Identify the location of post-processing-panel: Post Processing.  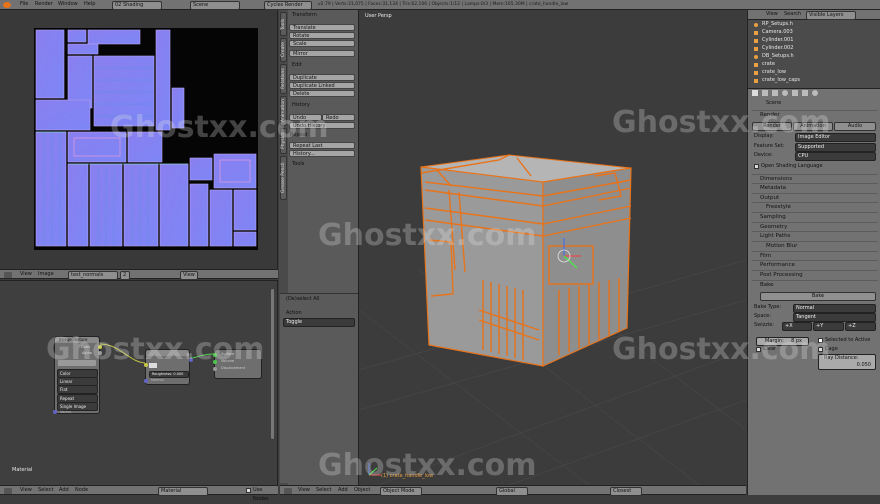
(815, 274).